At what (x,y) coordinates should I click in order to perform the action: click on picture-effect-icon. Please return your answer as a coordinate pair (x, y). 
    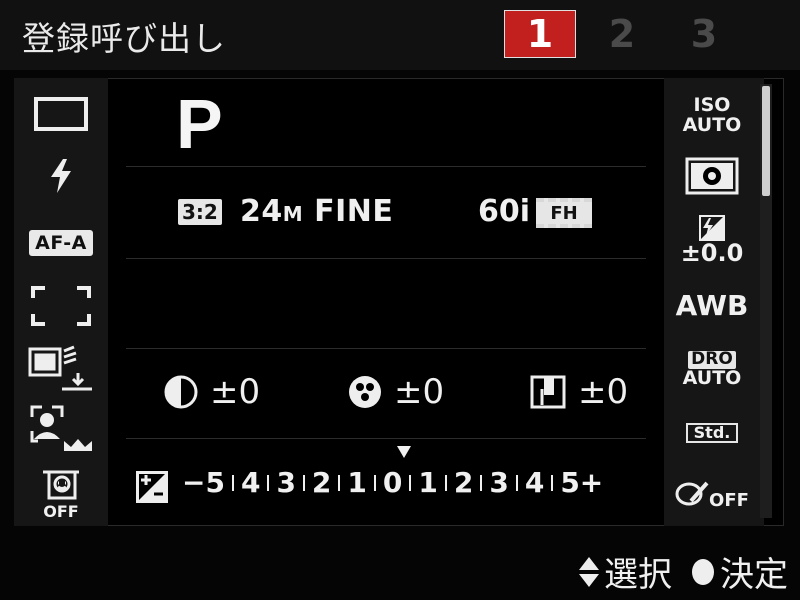
    Looking at the image, I should click on (692, 493).